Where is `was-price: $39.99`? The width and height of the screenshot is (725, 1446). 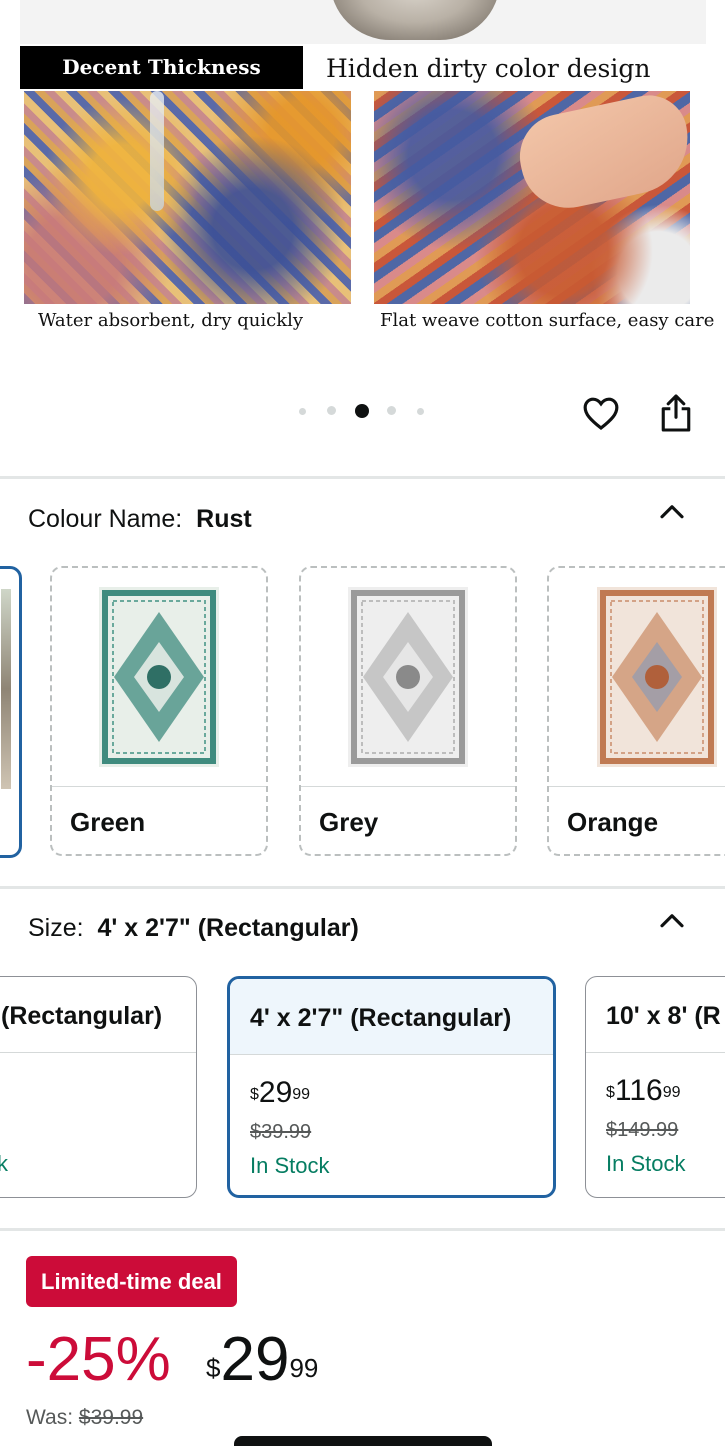
was-price: $39.99 is located at coordinates (111, 1417).